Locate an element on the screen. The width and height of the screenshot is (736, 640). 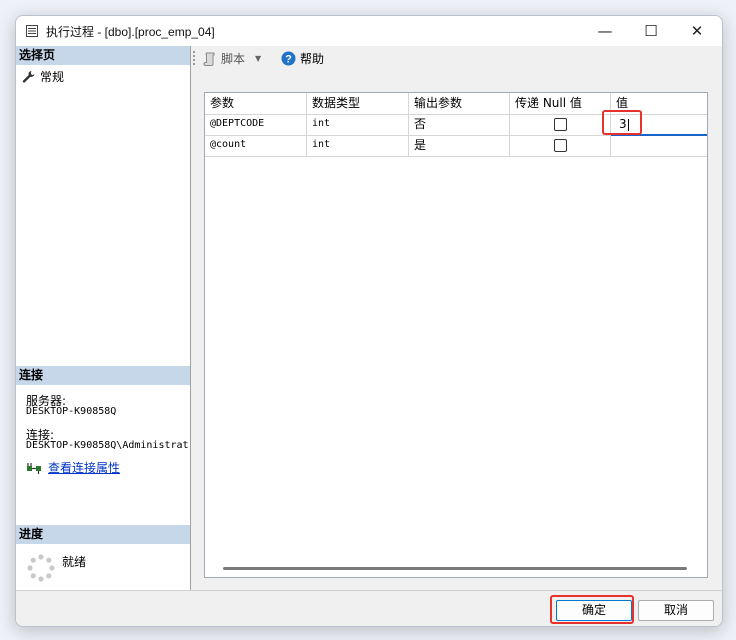
close-button: ✕ is located at coordinates (697, 31).